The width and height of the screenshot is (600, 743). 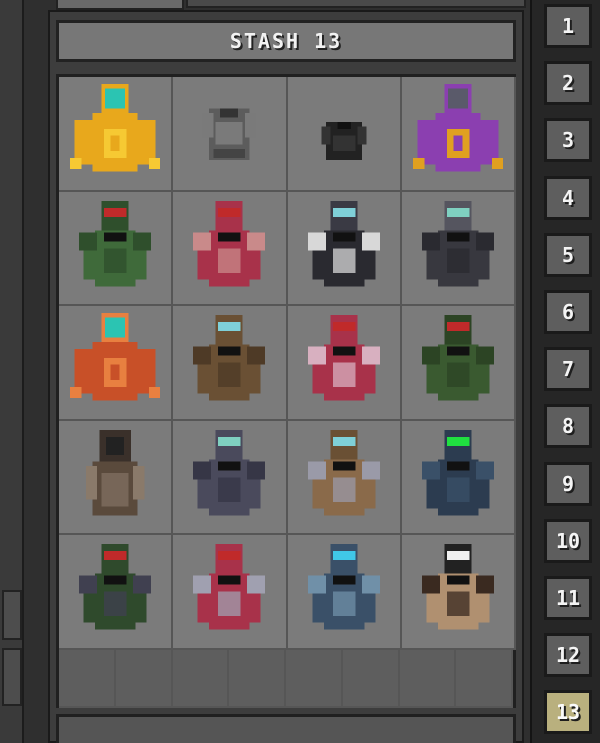 I want to click on stash-slot-suit-purple, so click(x=458, y=134).